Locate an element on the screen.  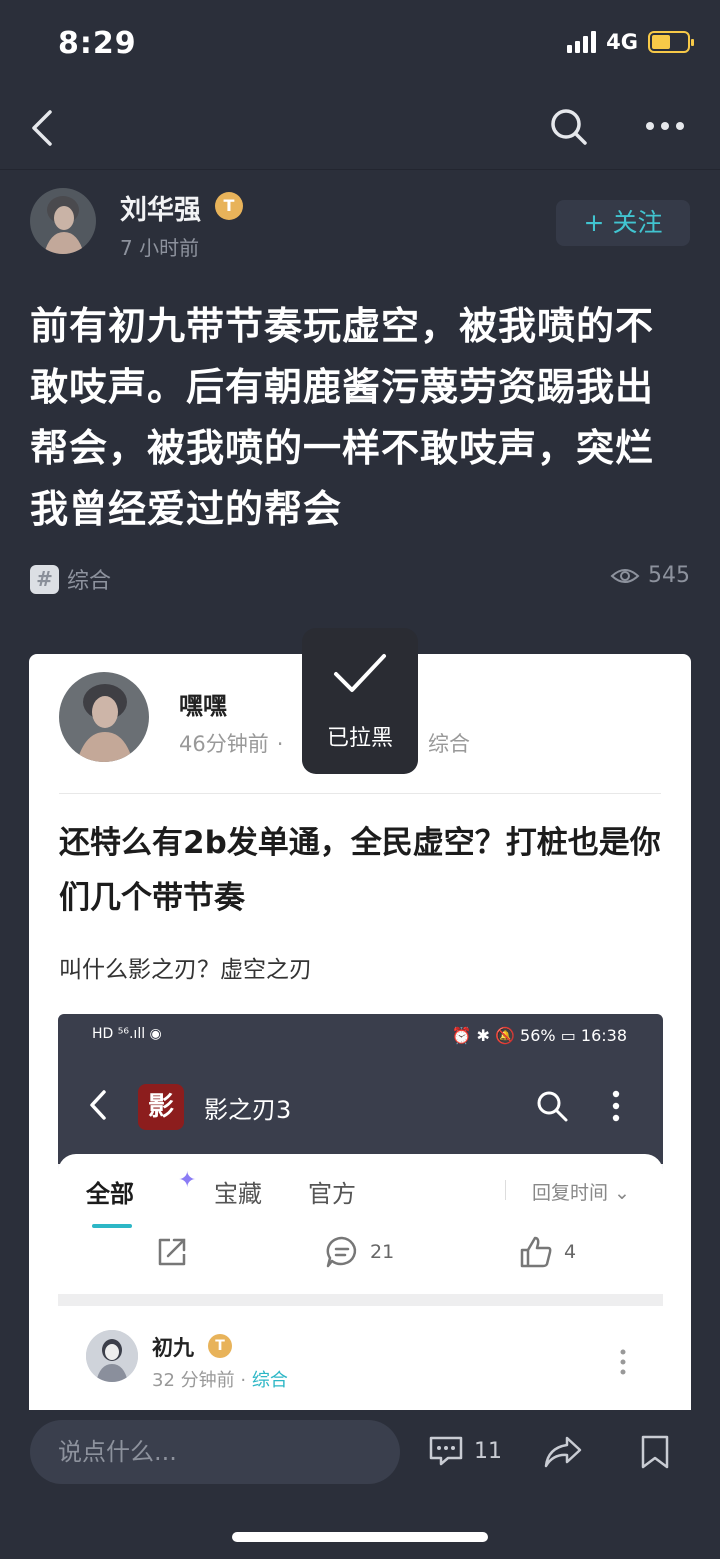
status-time: 8:29 is located at coordinates (97, 43).